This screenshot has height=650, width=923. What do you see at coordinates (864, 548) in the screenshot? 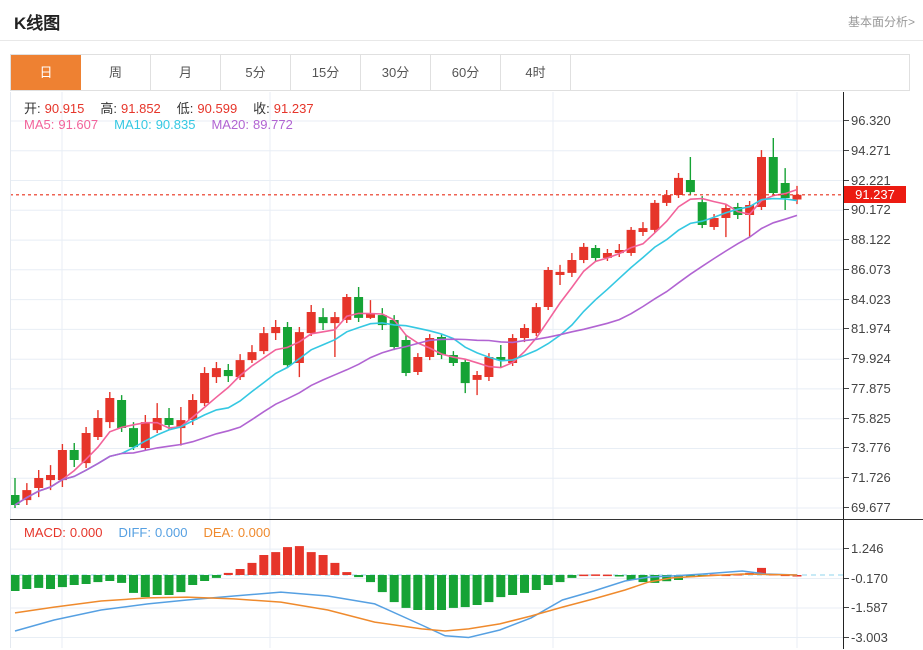
I see `axis-tick-label: 1.246` at bounding box center [864, 548].